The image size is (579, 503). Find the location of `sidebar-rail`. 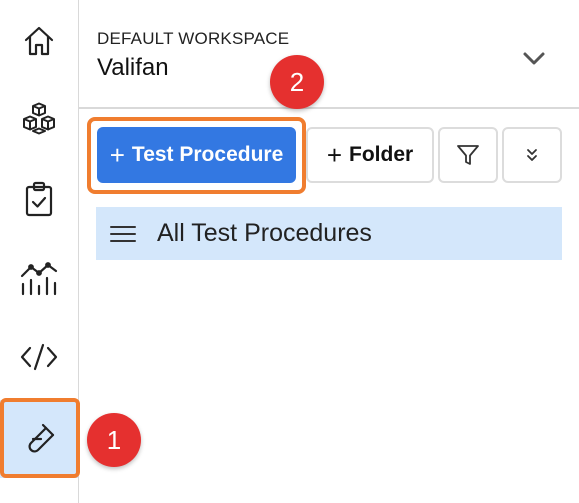

sidebar-rail is located at coordinates (39, 251).